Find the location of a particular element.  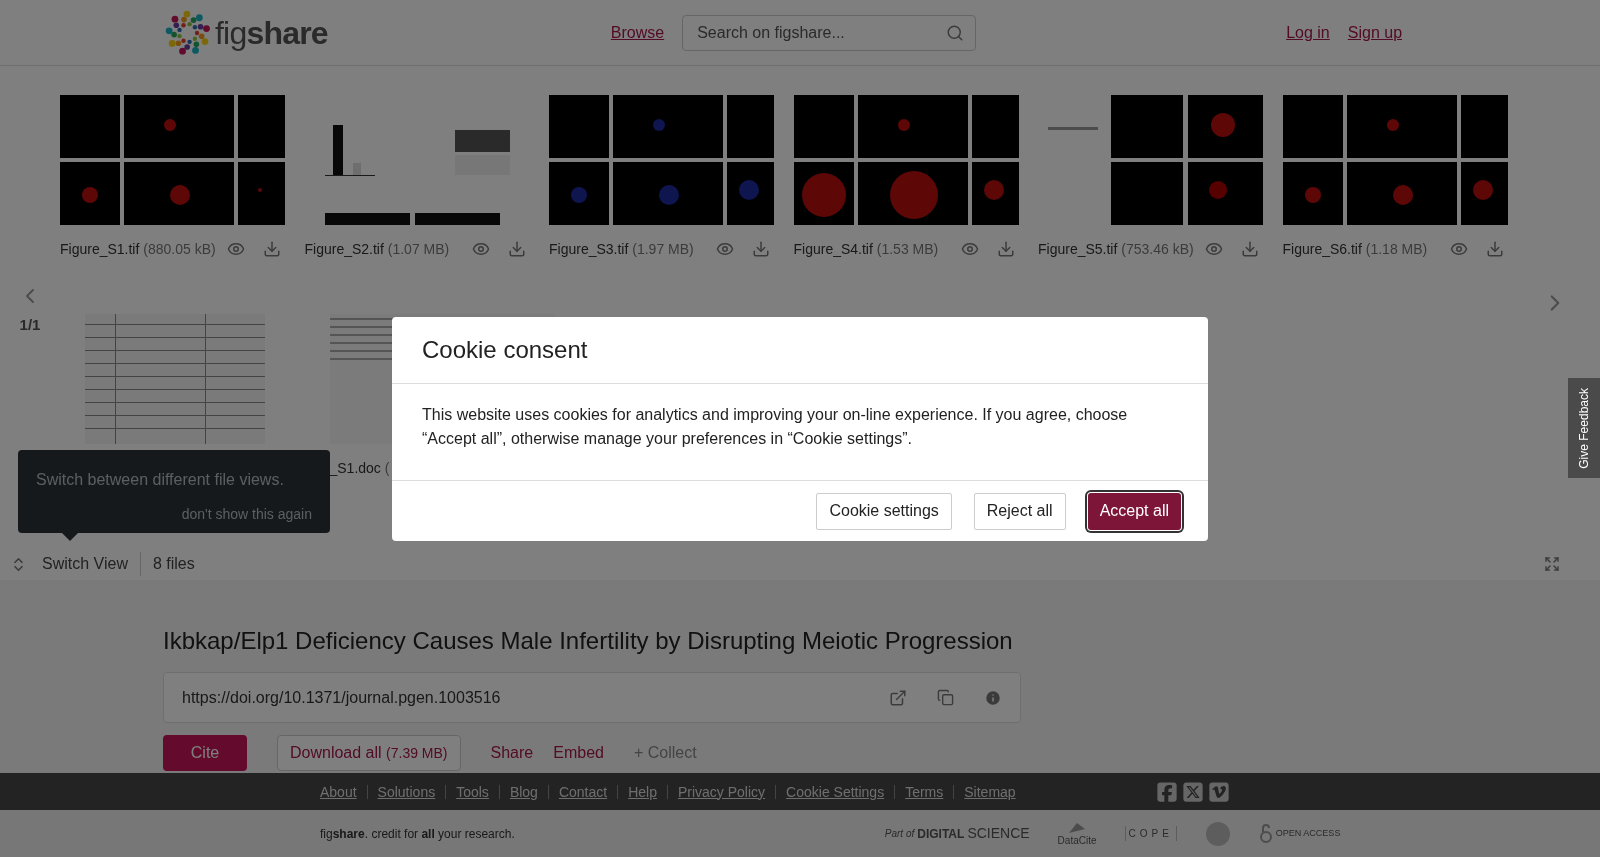

facebook-icon is located at coordinates (1166, 791).